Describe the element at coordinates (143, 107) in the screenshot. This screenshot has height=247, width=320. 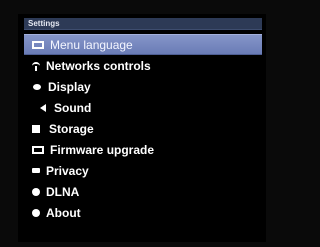
I see `menu-item-sound: Sound` at that location.